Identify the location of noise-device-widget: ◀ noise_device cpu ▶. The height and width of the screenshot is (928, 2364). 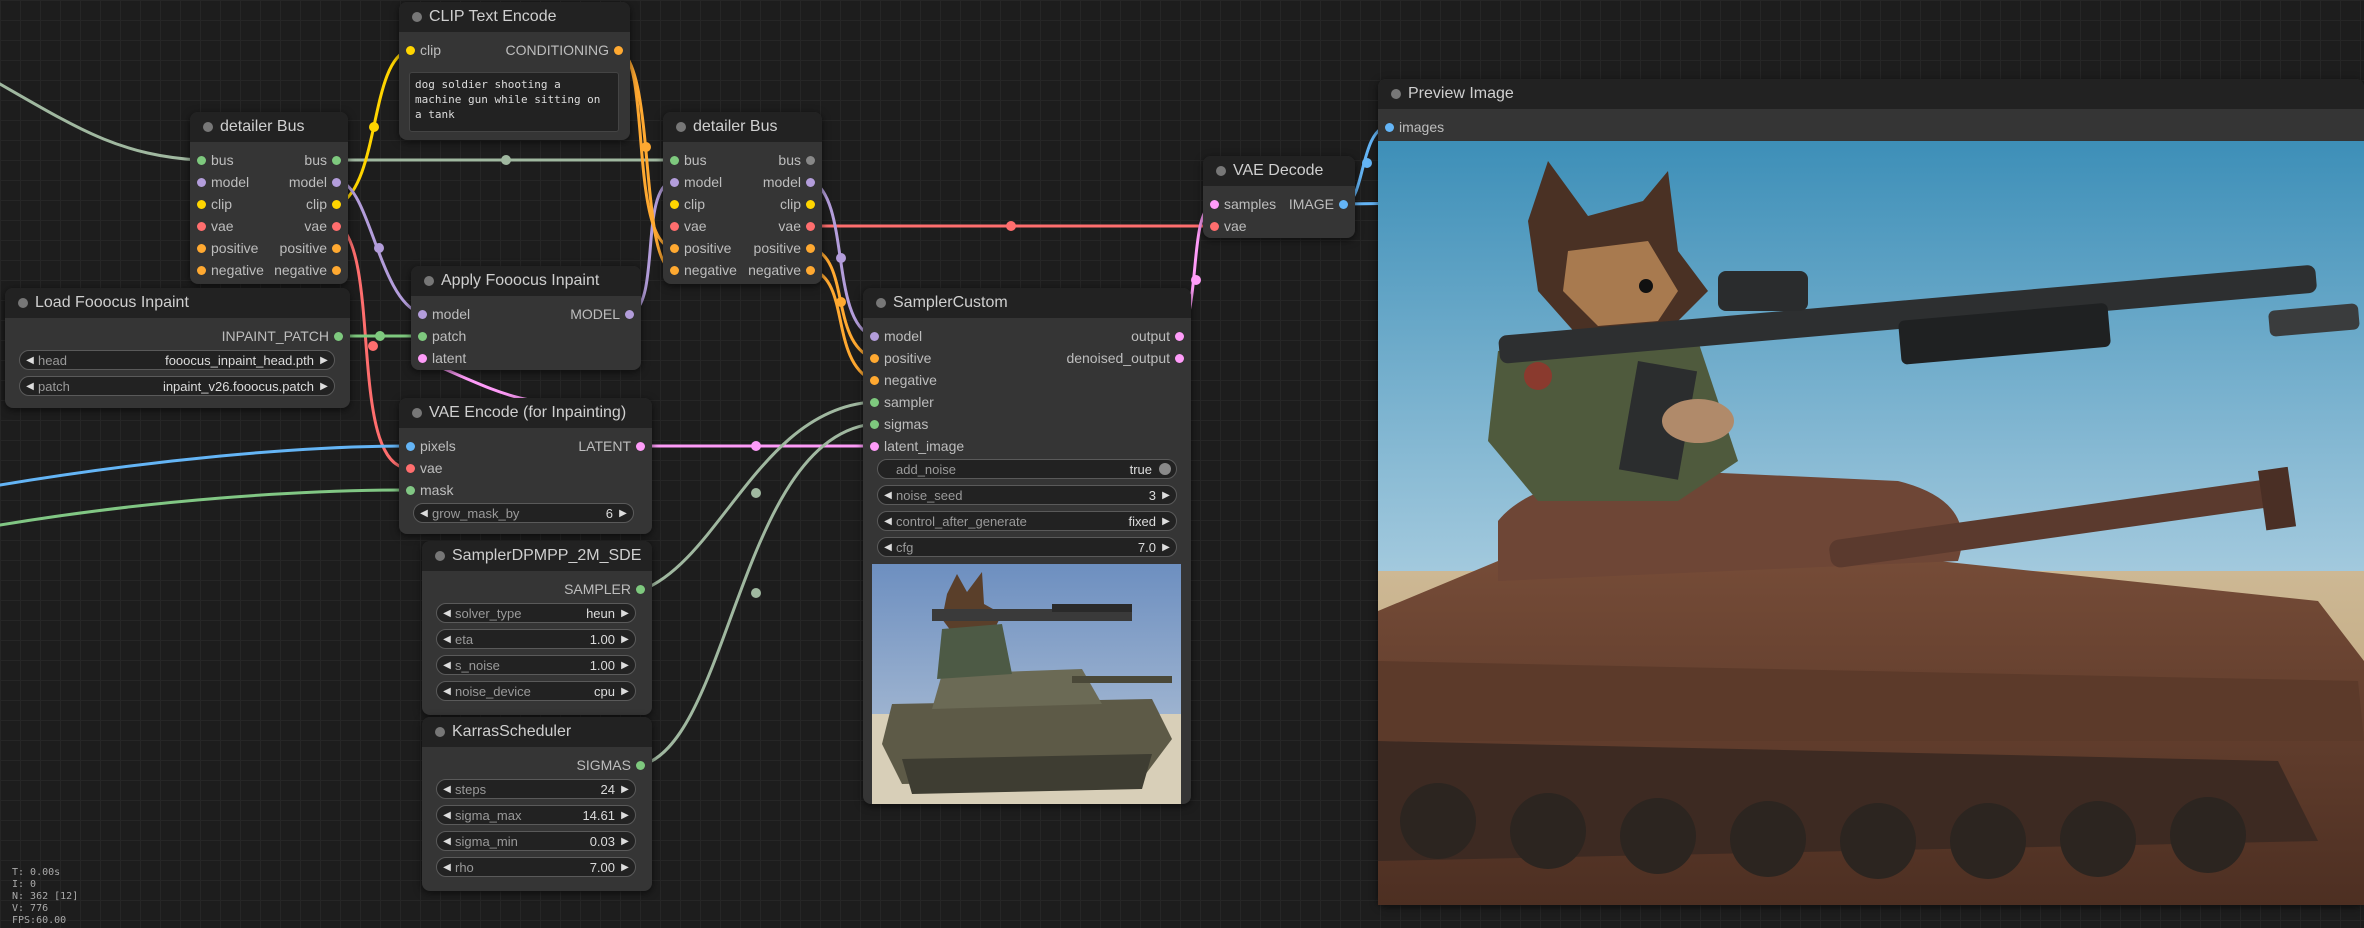
(536, 691).